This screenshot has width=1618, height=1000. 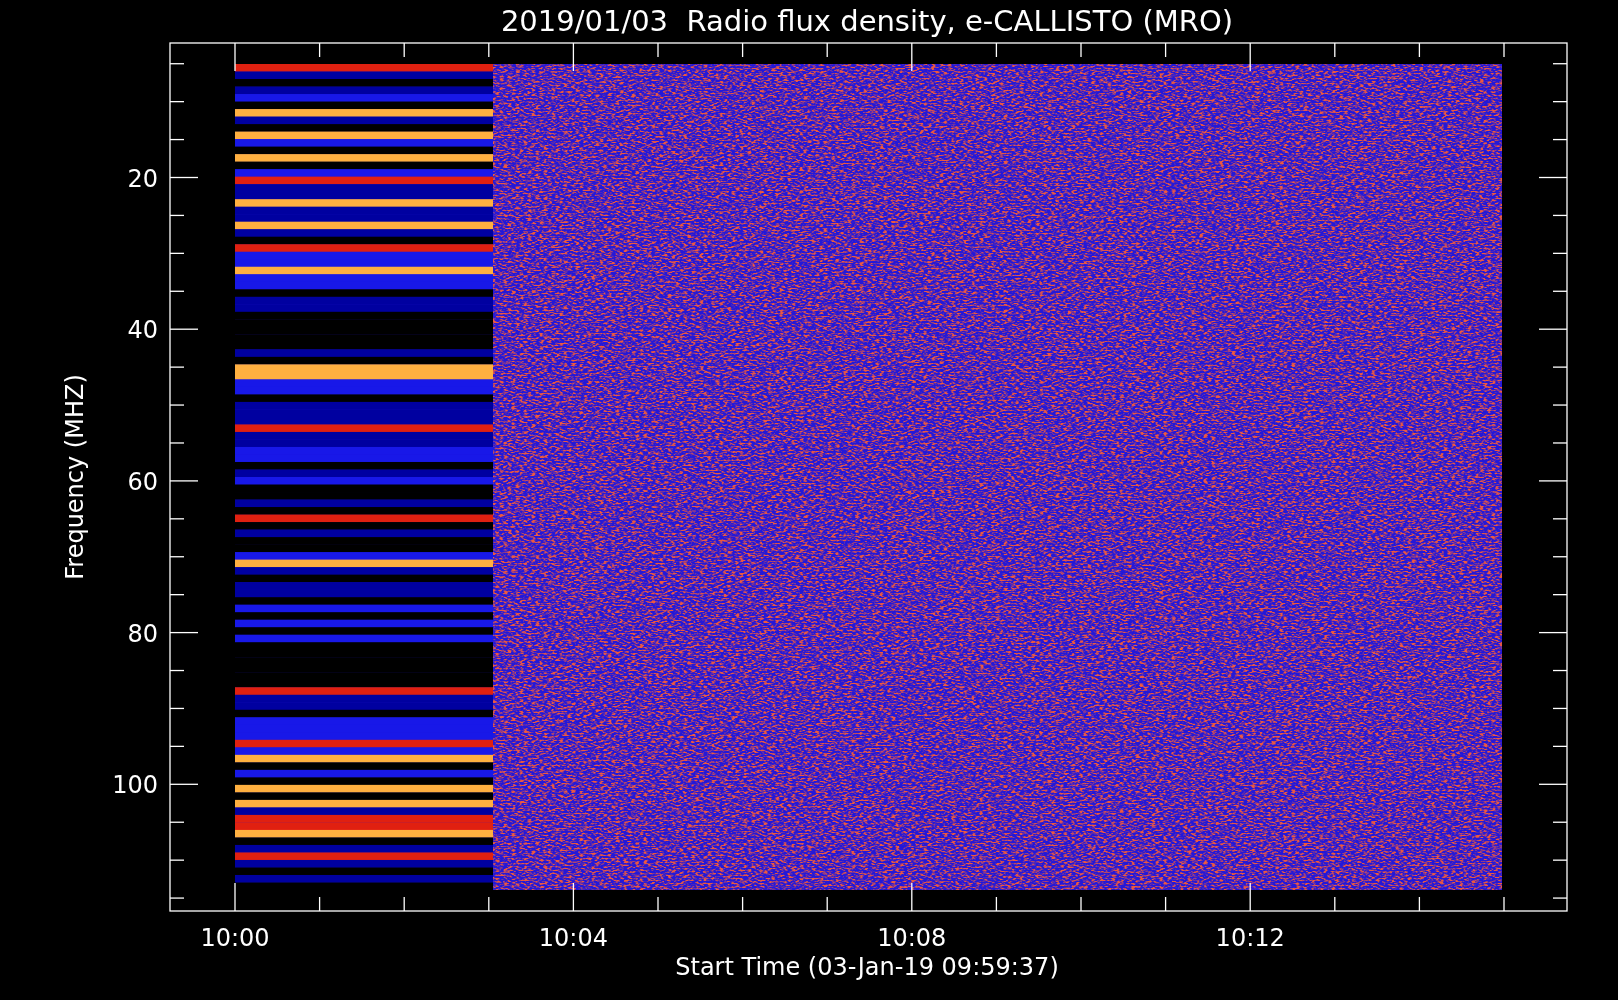 What do you see at coordinates (142, 481) in the screenshot?
I see `axis-tick-label: 60` at bounding box center [142, 481].